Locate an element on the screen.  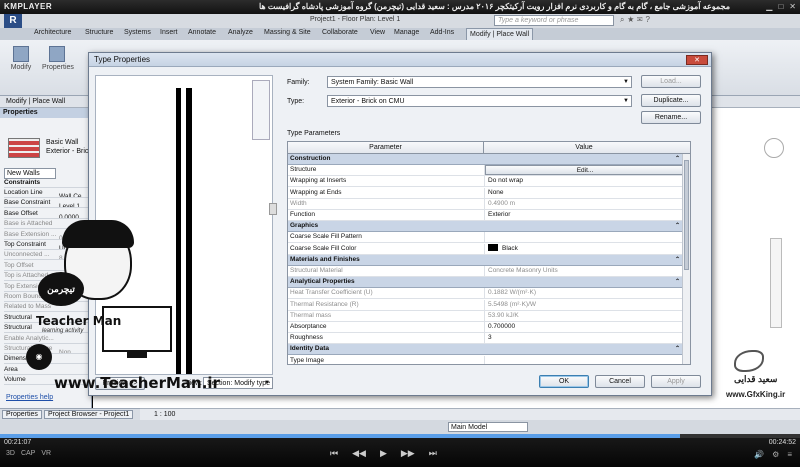
search-input: Type a keyword or phrase is located at coordinates (554, 20).